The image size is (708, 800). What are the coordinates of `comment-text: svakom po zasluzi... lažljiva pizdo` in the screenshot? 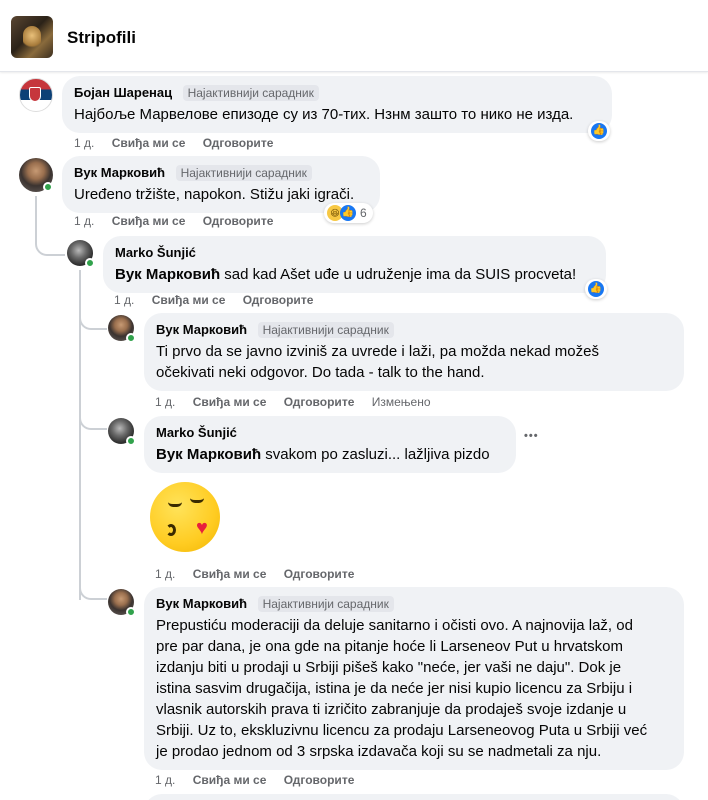 It's located at (375, 454).